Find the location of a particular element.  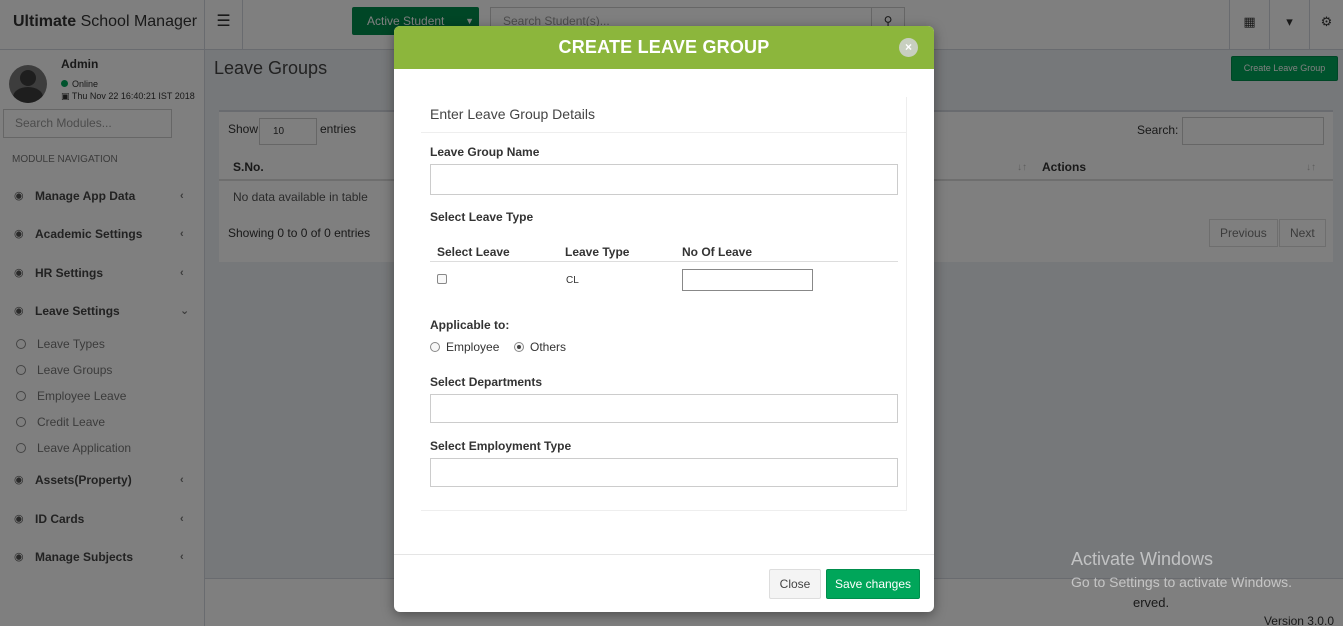

column-header-no-of-leave: No Of Leave is located at coordinates (717, 252).